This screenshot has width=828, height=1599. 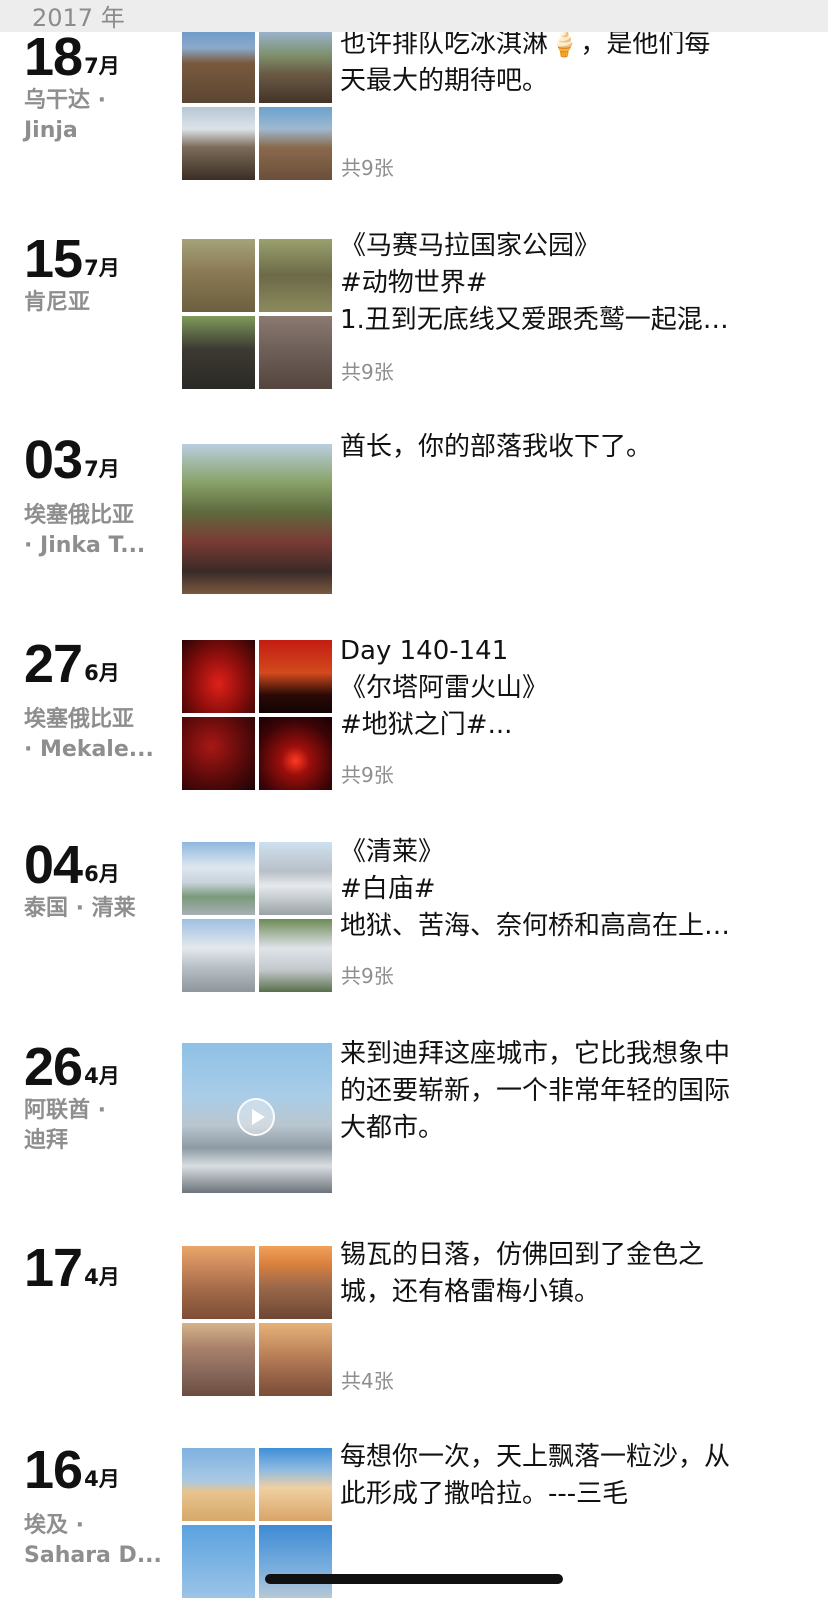 I want to click on entry-day: 27, so click(x=53, y=664).